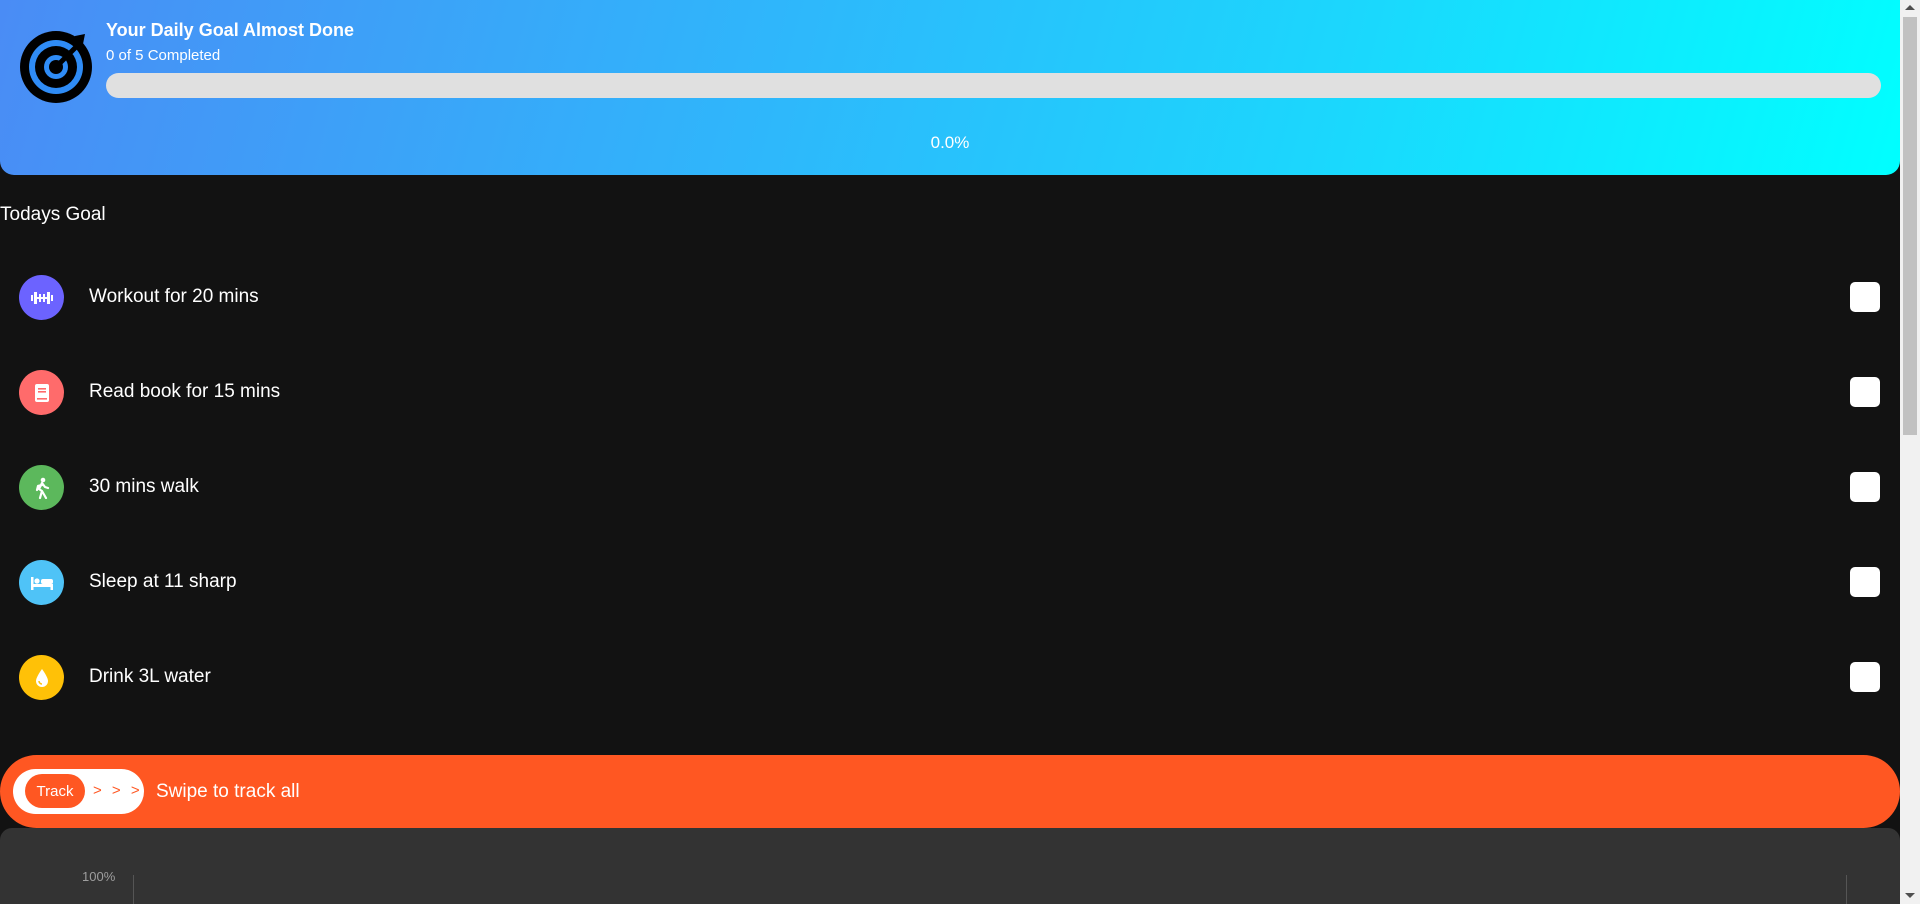 The width and height of the screenshot is (1920, 904). I want to click on water-drop-icon-badge, so click(41, 677).